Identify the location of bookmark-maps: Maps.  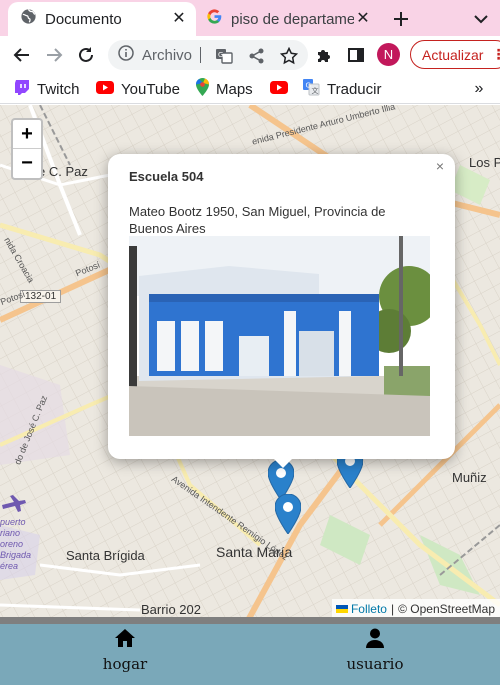
(224, 89).